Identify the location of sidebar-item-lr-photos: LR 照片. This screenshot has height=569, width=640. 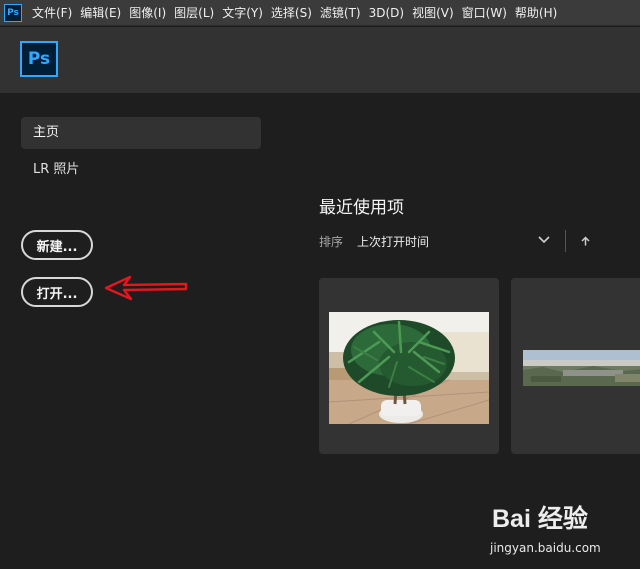
(141, 170).